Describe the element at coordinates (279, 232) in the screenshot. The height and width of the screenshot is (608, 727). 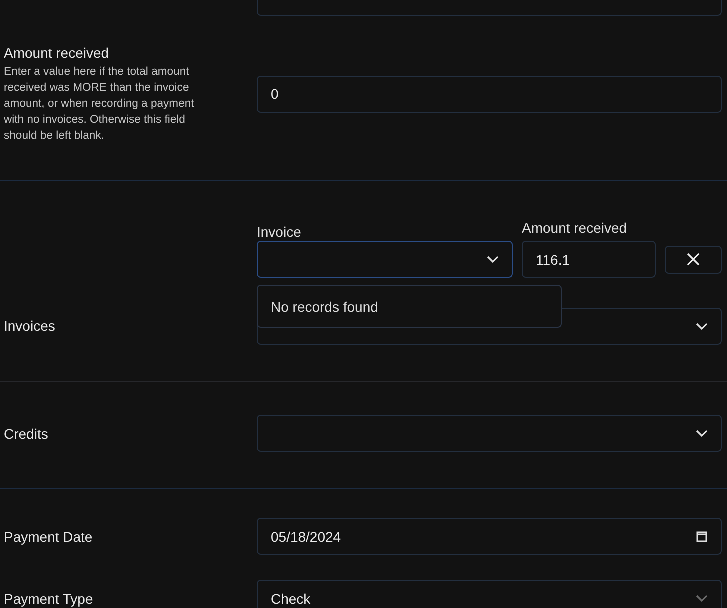
I see `column-heading: Invoice` at that location.